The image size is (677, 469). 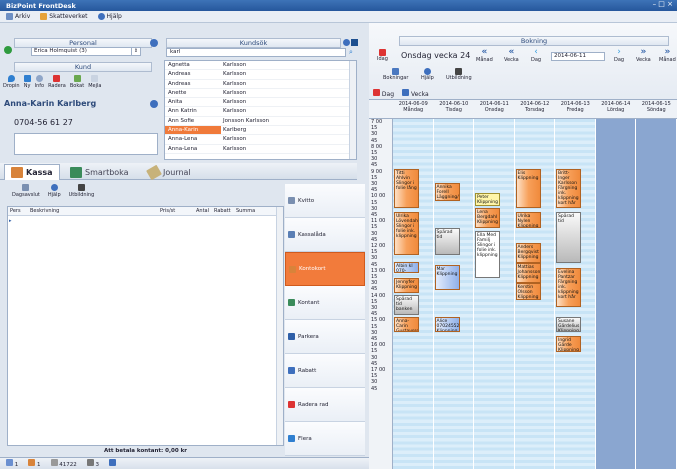 What do you see at coordinates (511, 55) in the screenshot?
I see `prev-week-button: «Vecka` at bounding box center [511, 55].